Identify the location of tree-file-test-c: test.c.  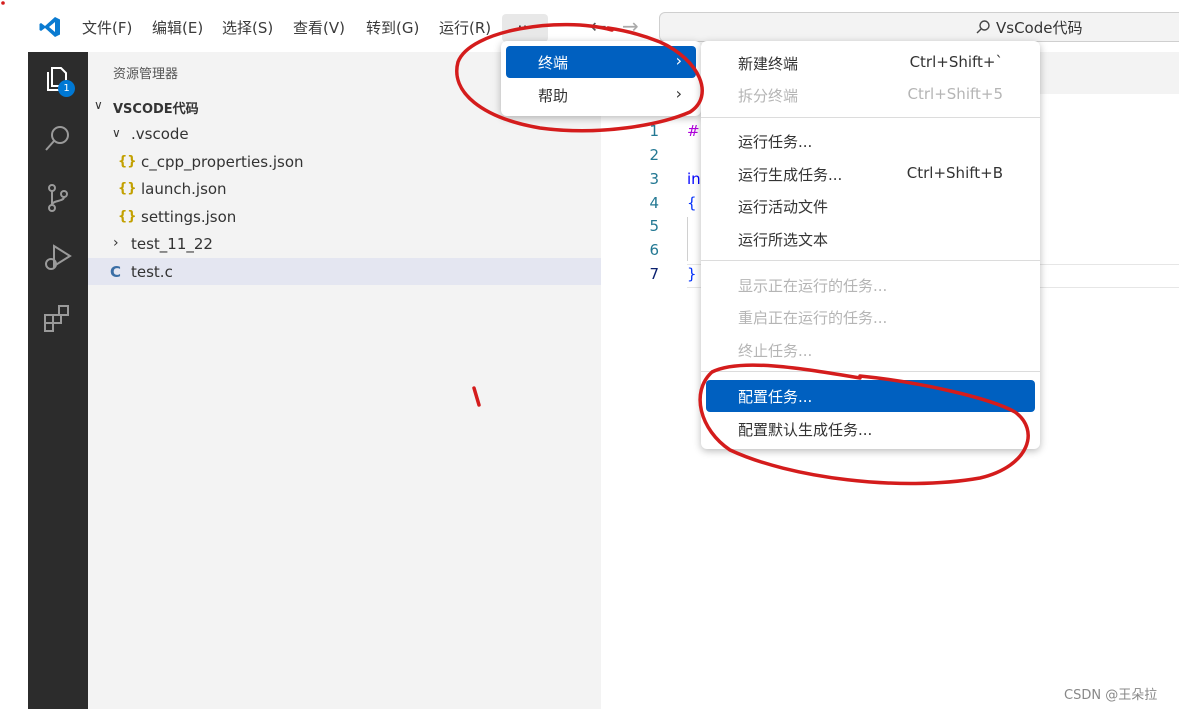
(152, 272).